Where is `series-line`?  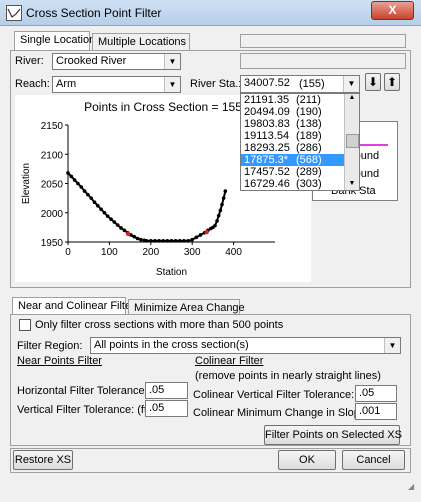 series-line is located at coordinates (147, 207).